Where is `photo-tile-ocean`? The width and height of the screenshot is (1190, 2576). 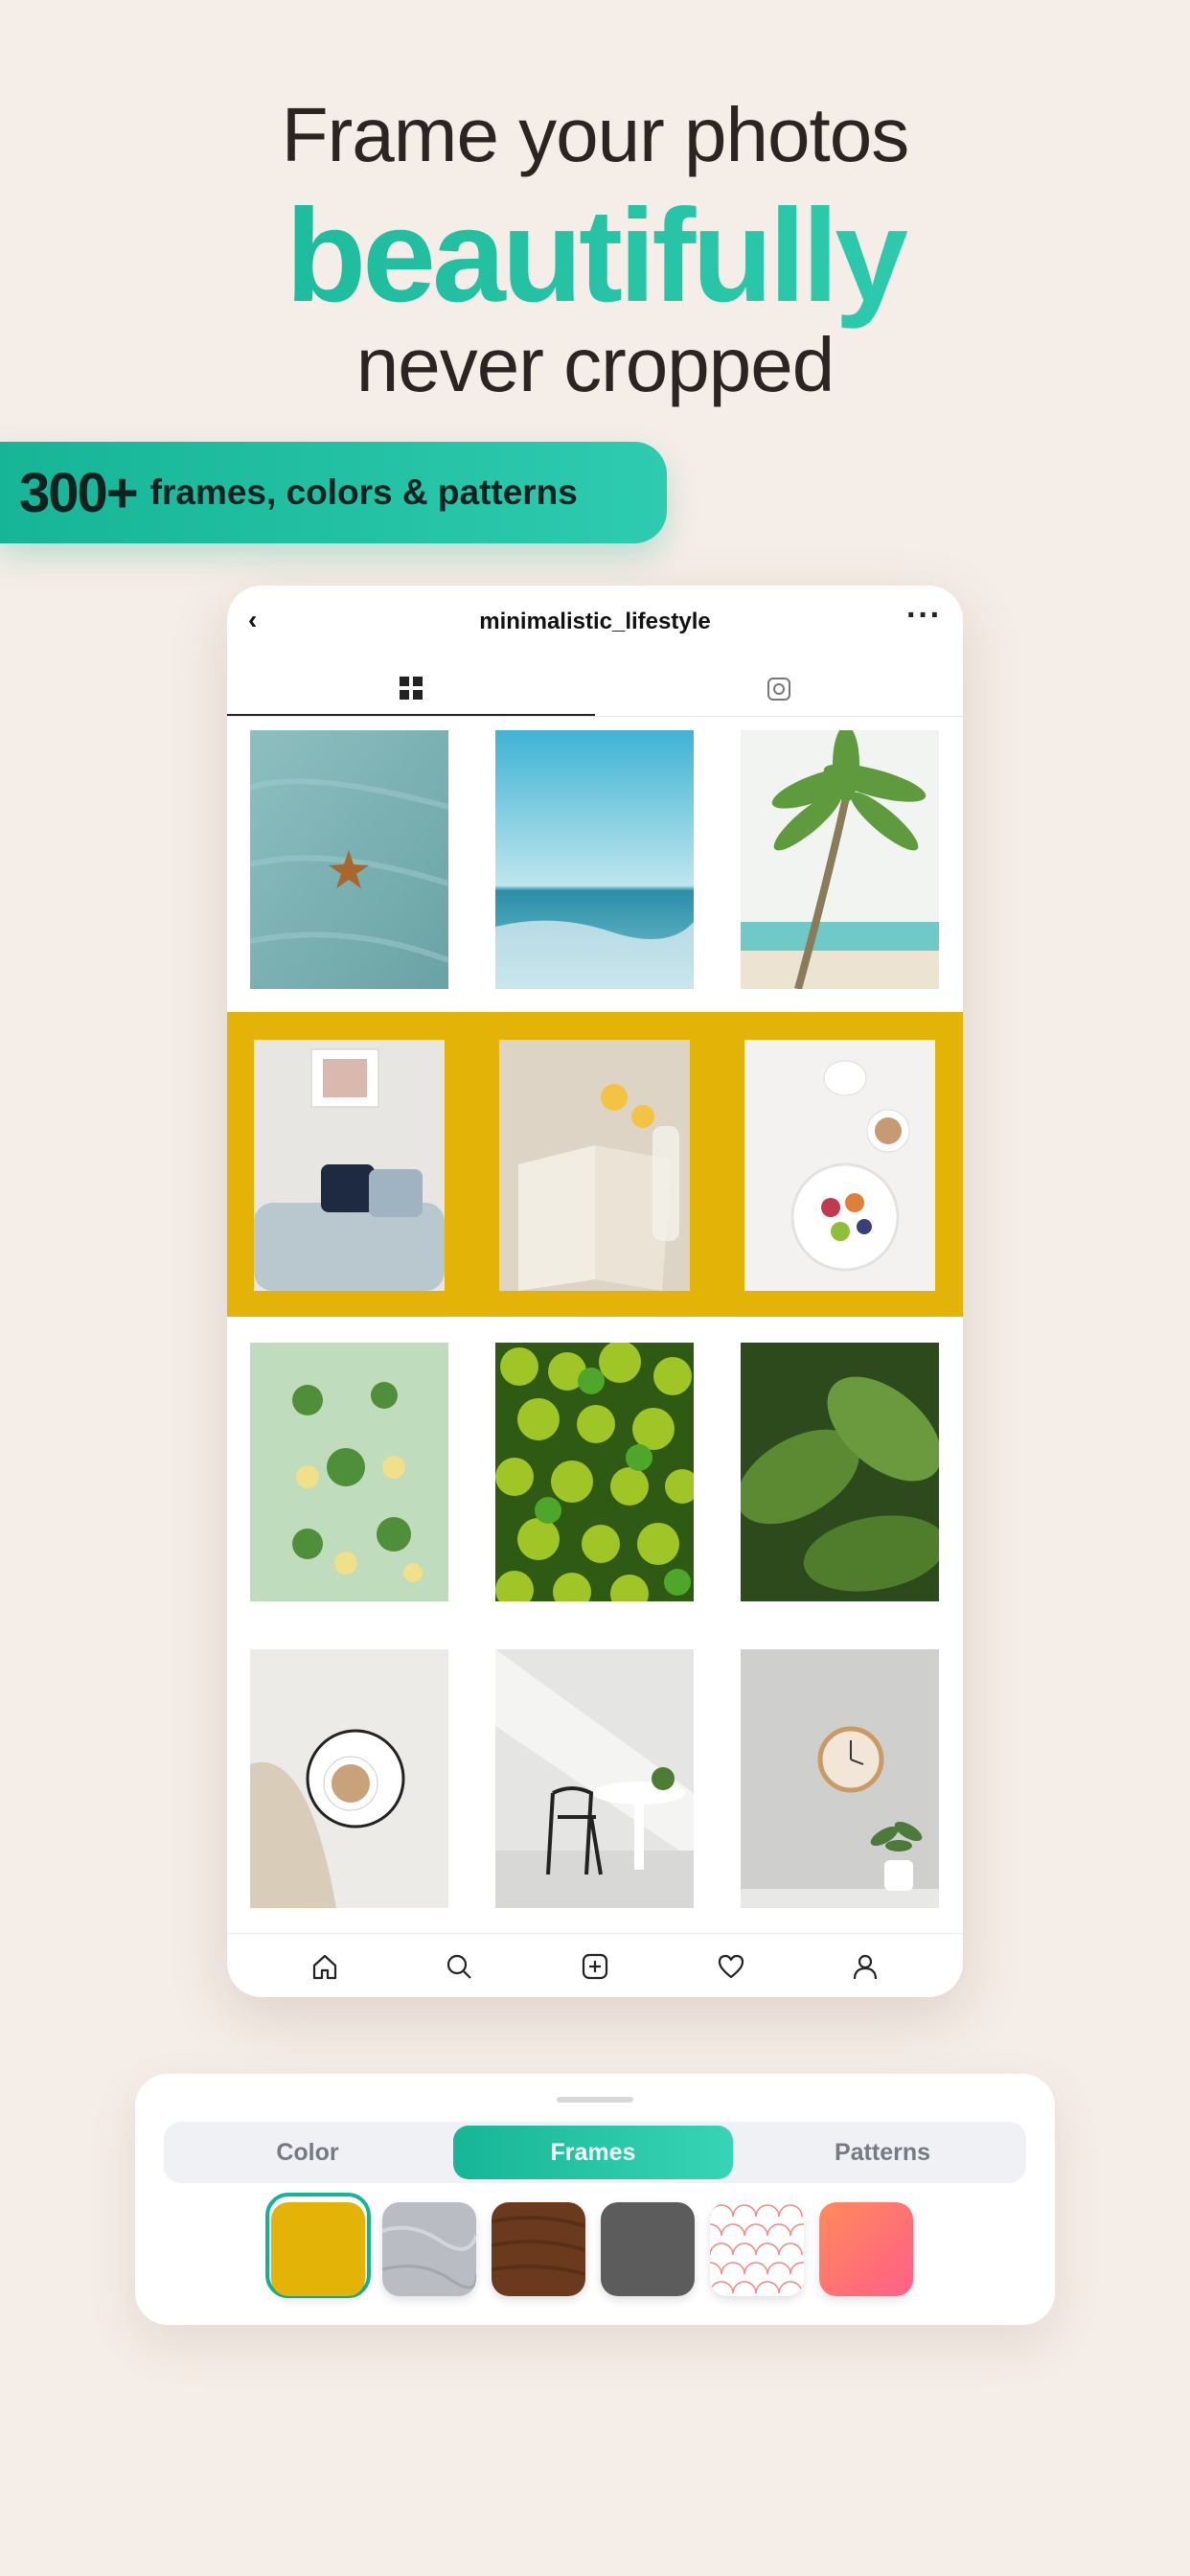 photo-tile-ocean is located at coordinates (594, 859).